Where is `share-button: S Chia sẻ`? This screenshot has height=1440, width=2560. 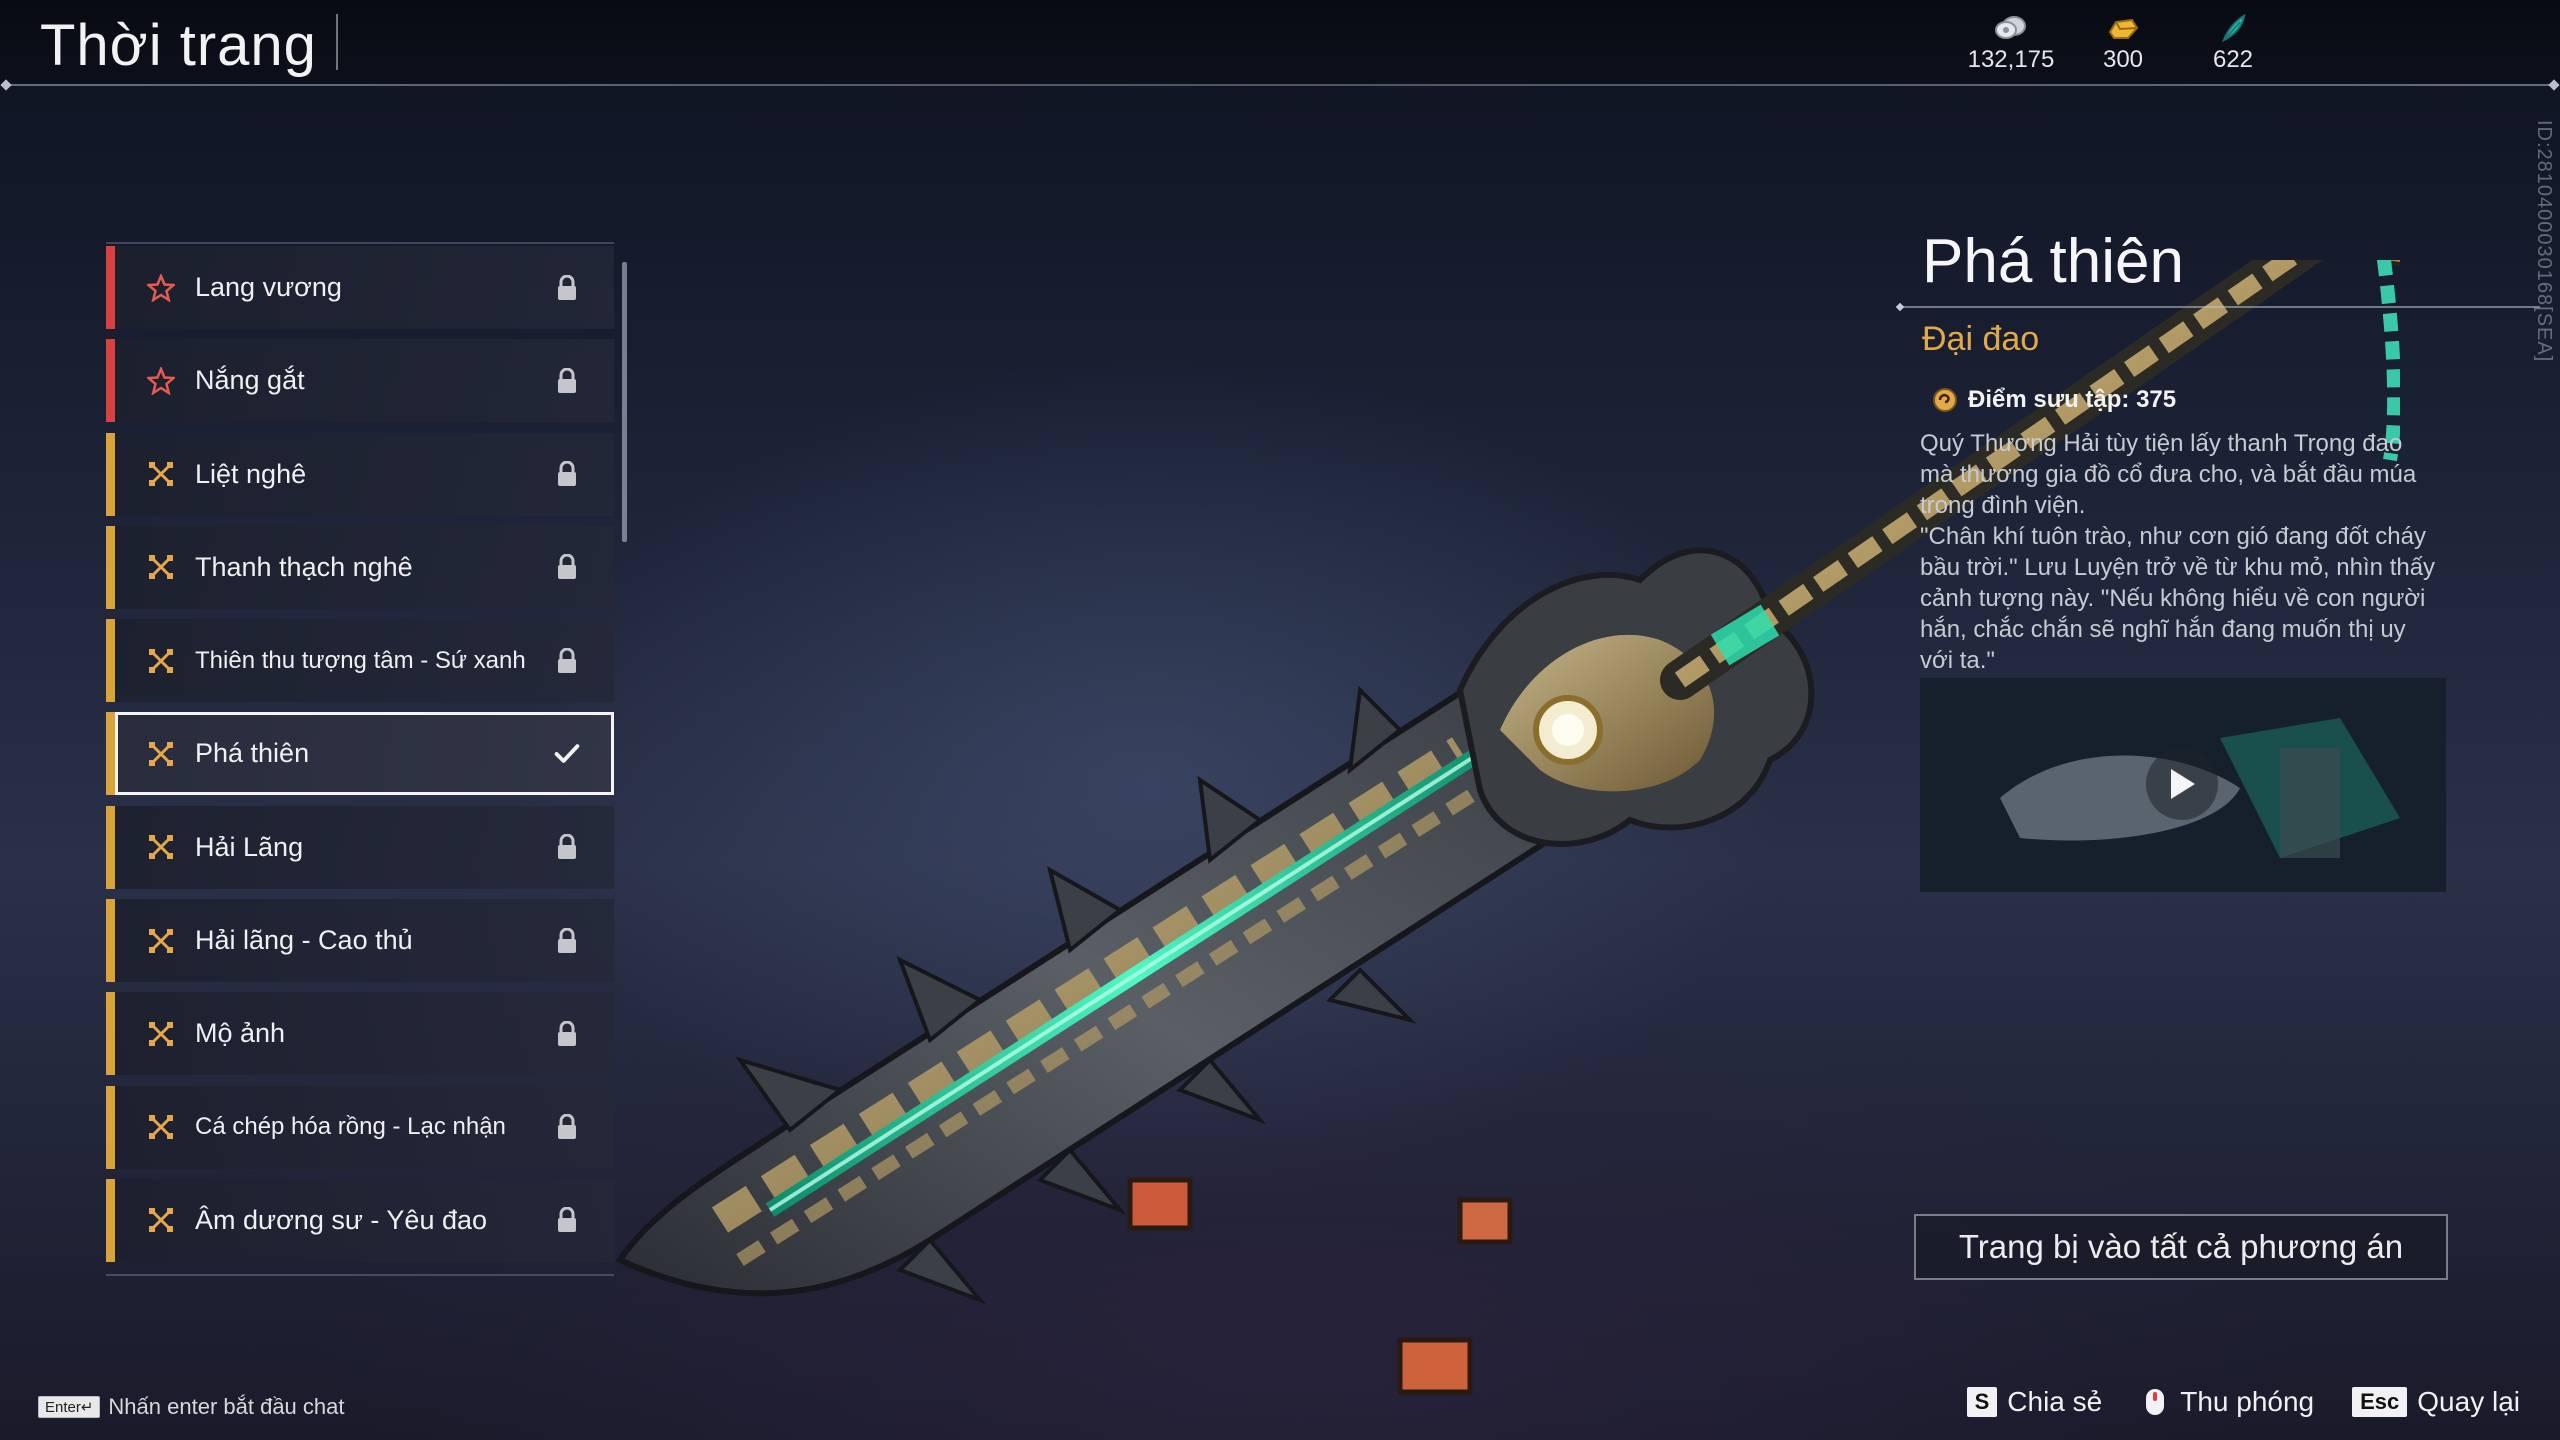 share-button: S Chia sẻ is located at coordinates (2034, 1402).